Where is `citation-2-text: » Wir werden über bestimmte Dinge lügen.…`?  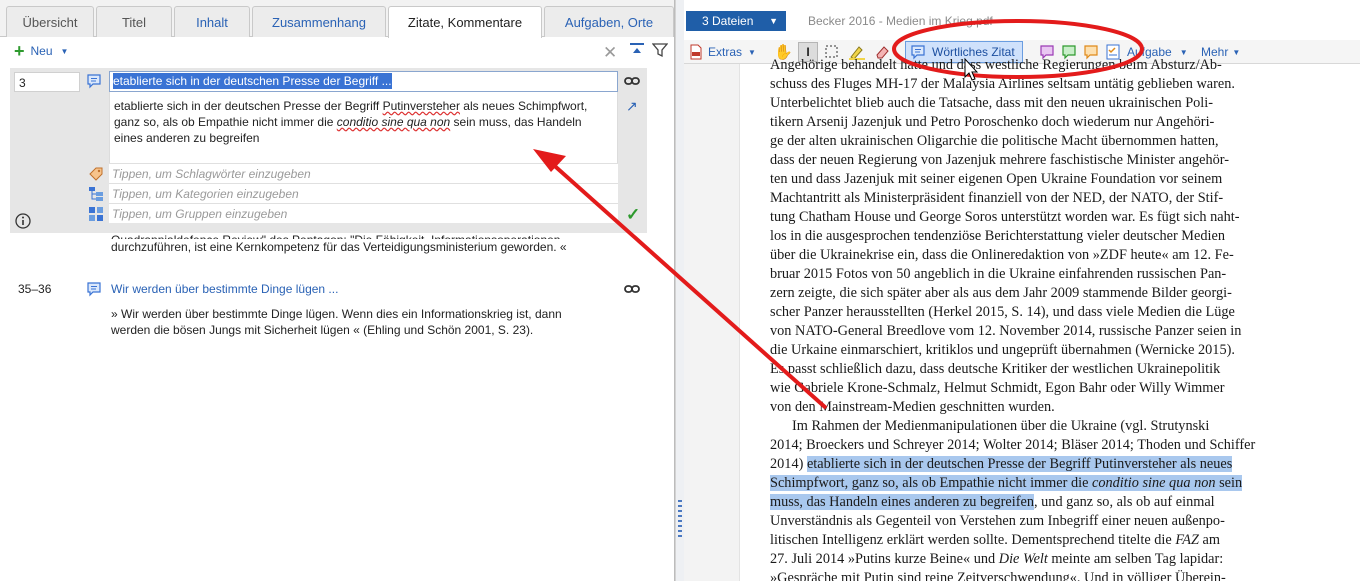 citation-2-text: » Wir werden über bestimmte Dinge lügen.… is located at coordinates (361, 322).